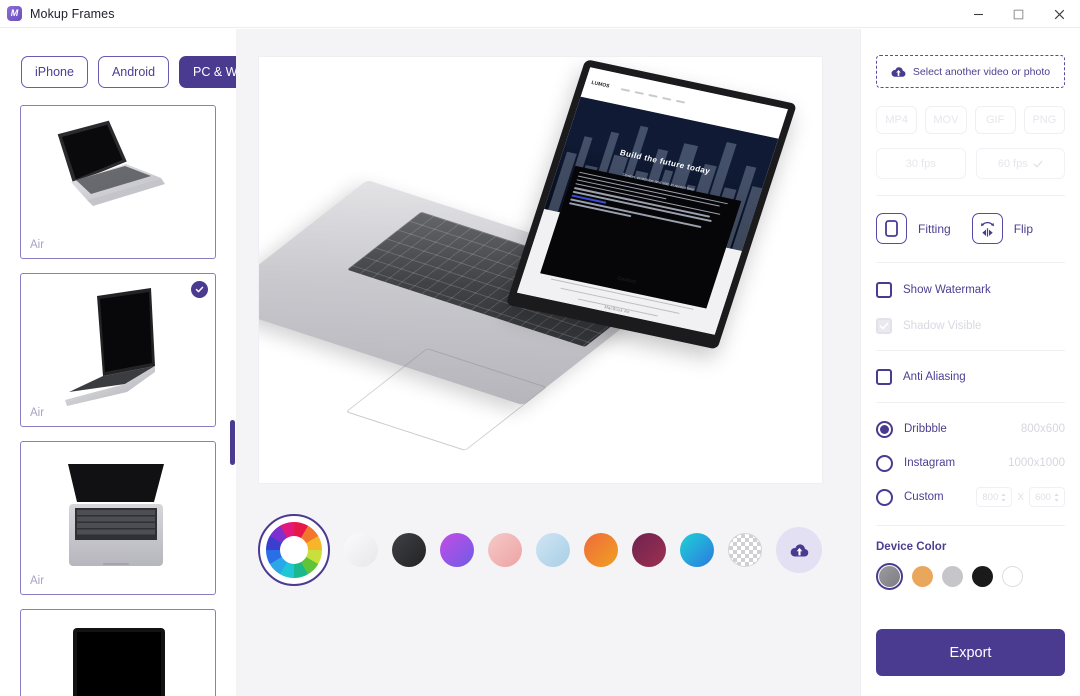 The width and height of the screenshot is (1080, 696). I want to click on device-color-gold, so click(922, 576).